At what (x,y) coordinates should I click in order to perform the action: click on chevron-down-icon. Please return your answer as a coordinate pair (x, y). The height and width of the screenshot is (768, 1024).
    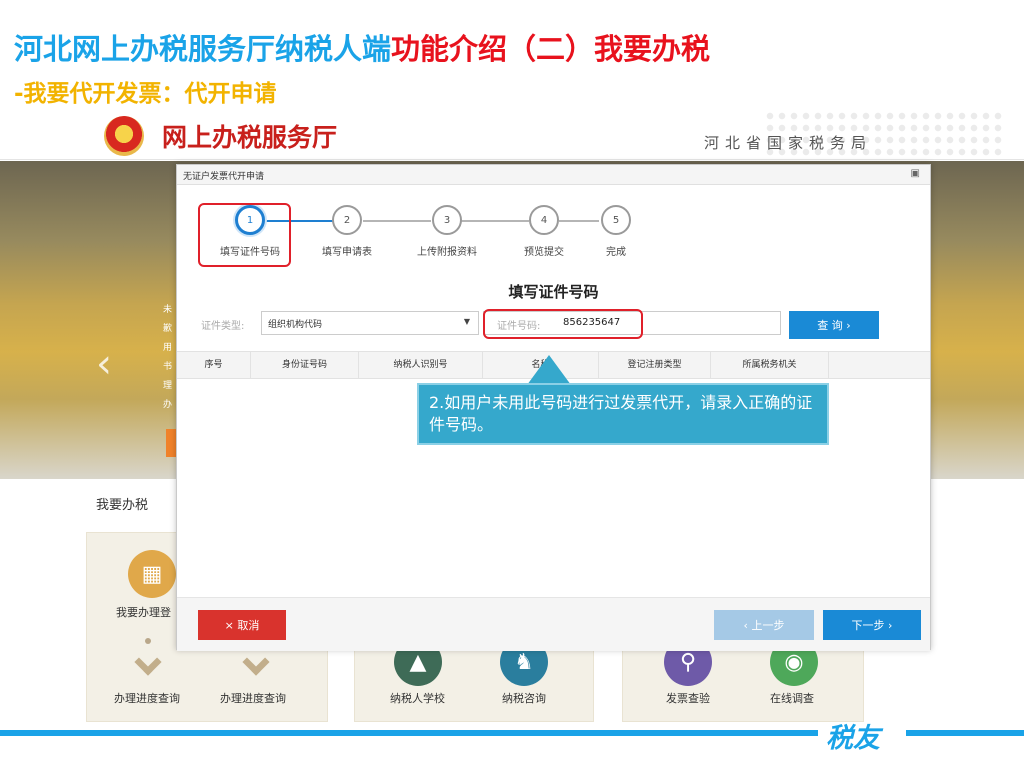
    Looking at the image, I should click on (148, 658).